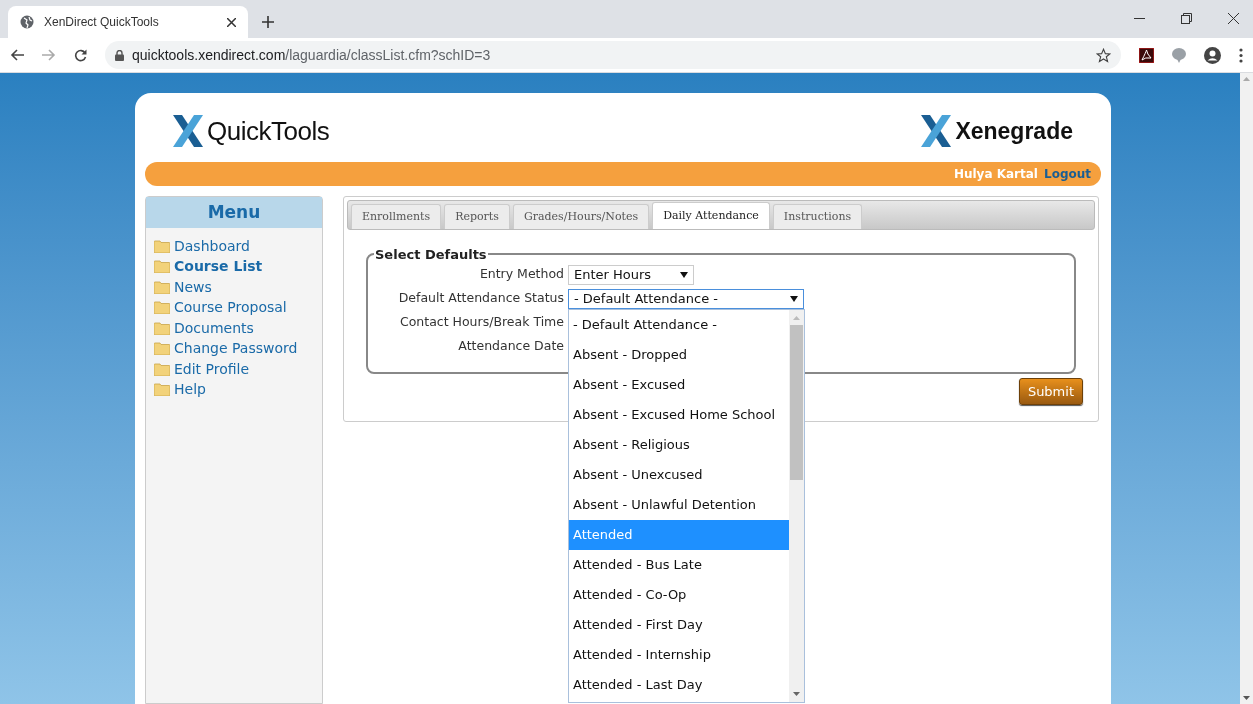  Describe the element at coordinates (679, 564) in the screenshot. I see `dropdown-option: Attended - Bus Late` at that location.